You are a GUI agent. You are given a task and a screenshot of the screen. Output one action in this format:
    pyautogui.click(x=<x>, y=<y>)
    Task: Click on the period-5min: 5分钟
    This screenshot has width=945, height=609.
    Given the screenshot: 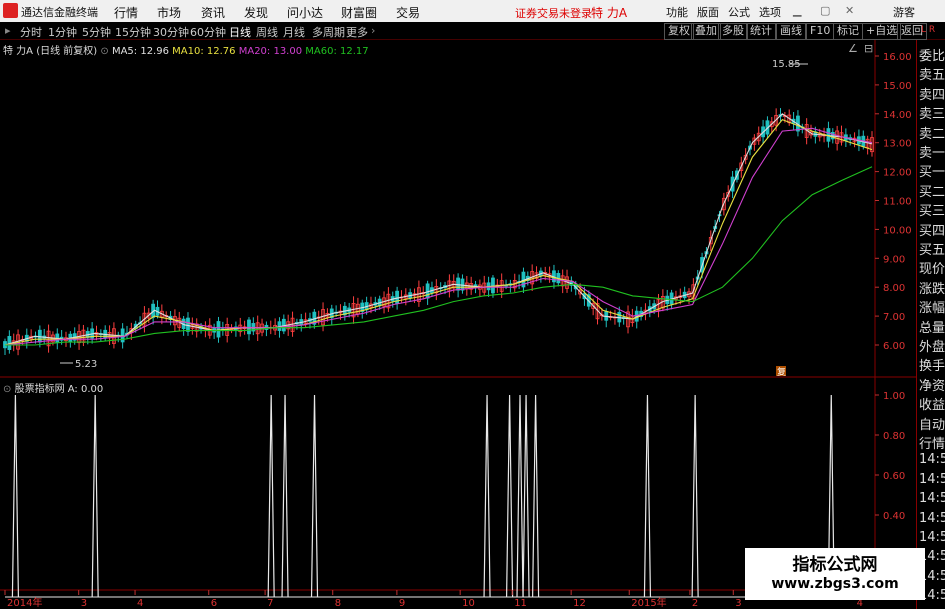 What is the action you would take?
    pyautogui.click(x=96, y=32)
    